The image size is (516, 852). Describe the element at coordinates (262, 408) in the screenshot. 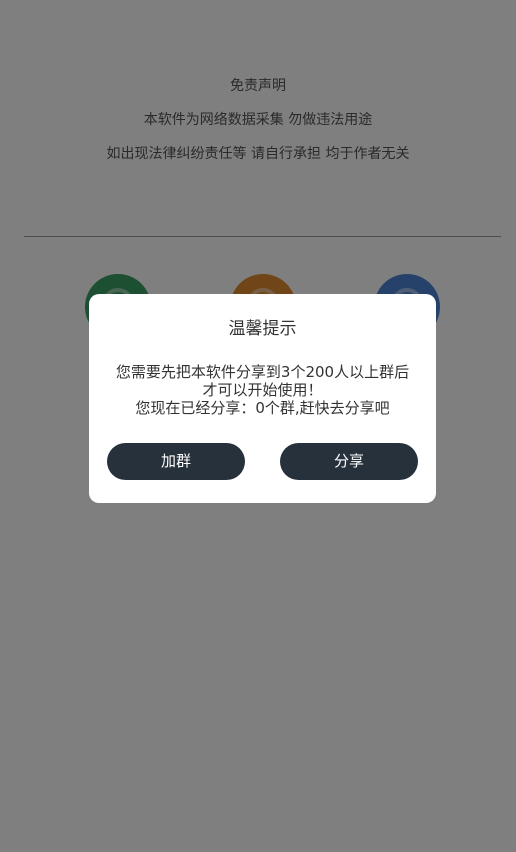

I see `dialog-message-line-3: 您现在已经分享：0个群,赶快去分享吧` at that location.